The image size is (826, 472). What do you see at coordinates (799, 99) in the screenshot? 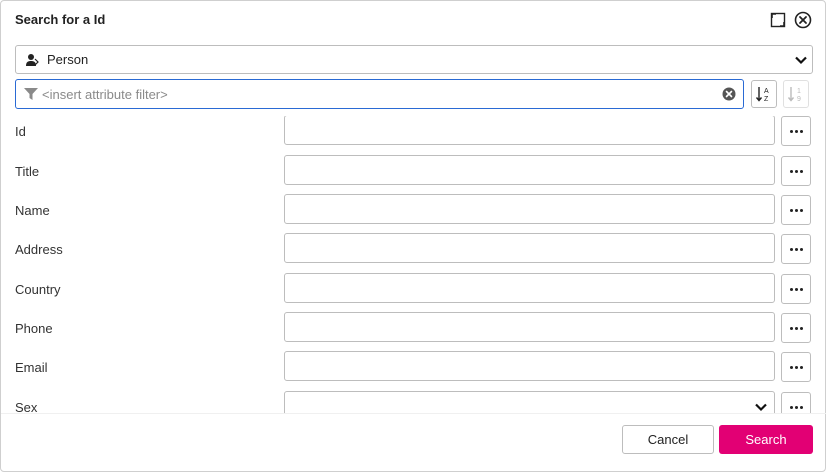
I see `svg-text: 9` at bounding box center [799, 99].